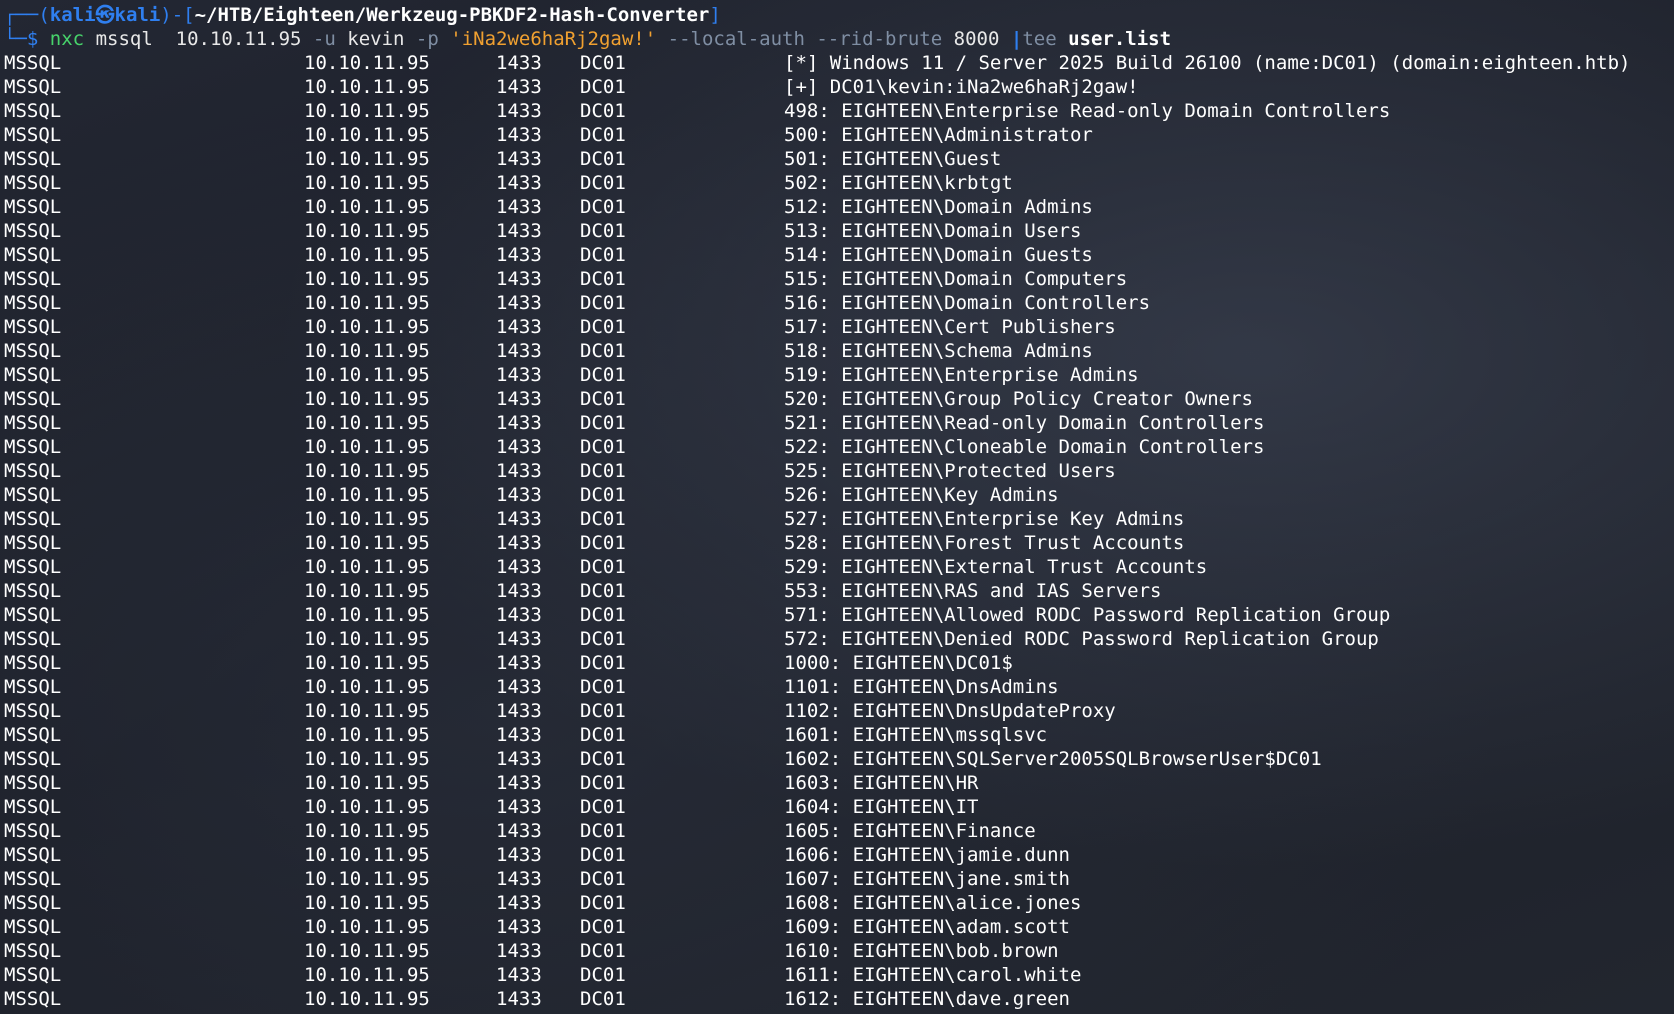  I want to click on output-message: 1000: EIGHTEEN\DC01$, so click(898, 663).